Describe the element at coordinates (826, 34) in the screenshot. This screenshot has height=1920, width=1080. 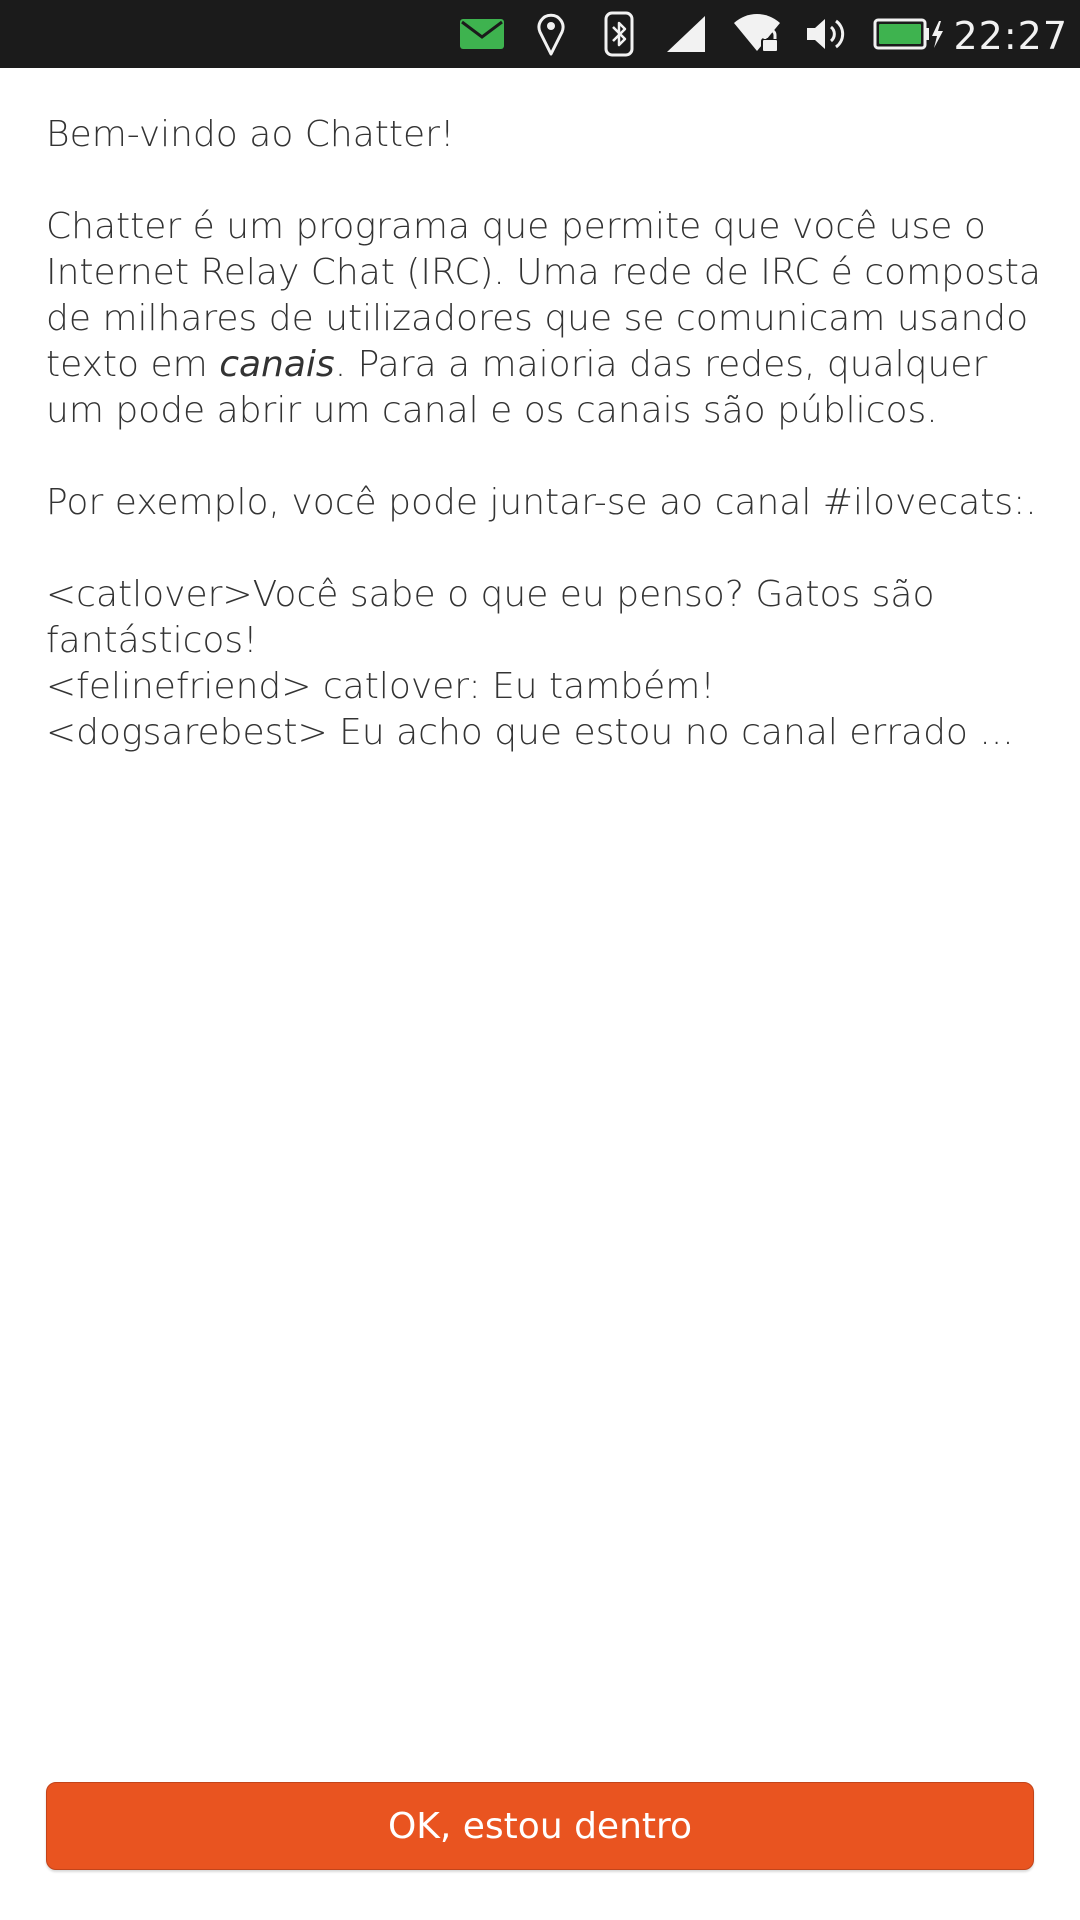
I see `volume-icon` at that location.